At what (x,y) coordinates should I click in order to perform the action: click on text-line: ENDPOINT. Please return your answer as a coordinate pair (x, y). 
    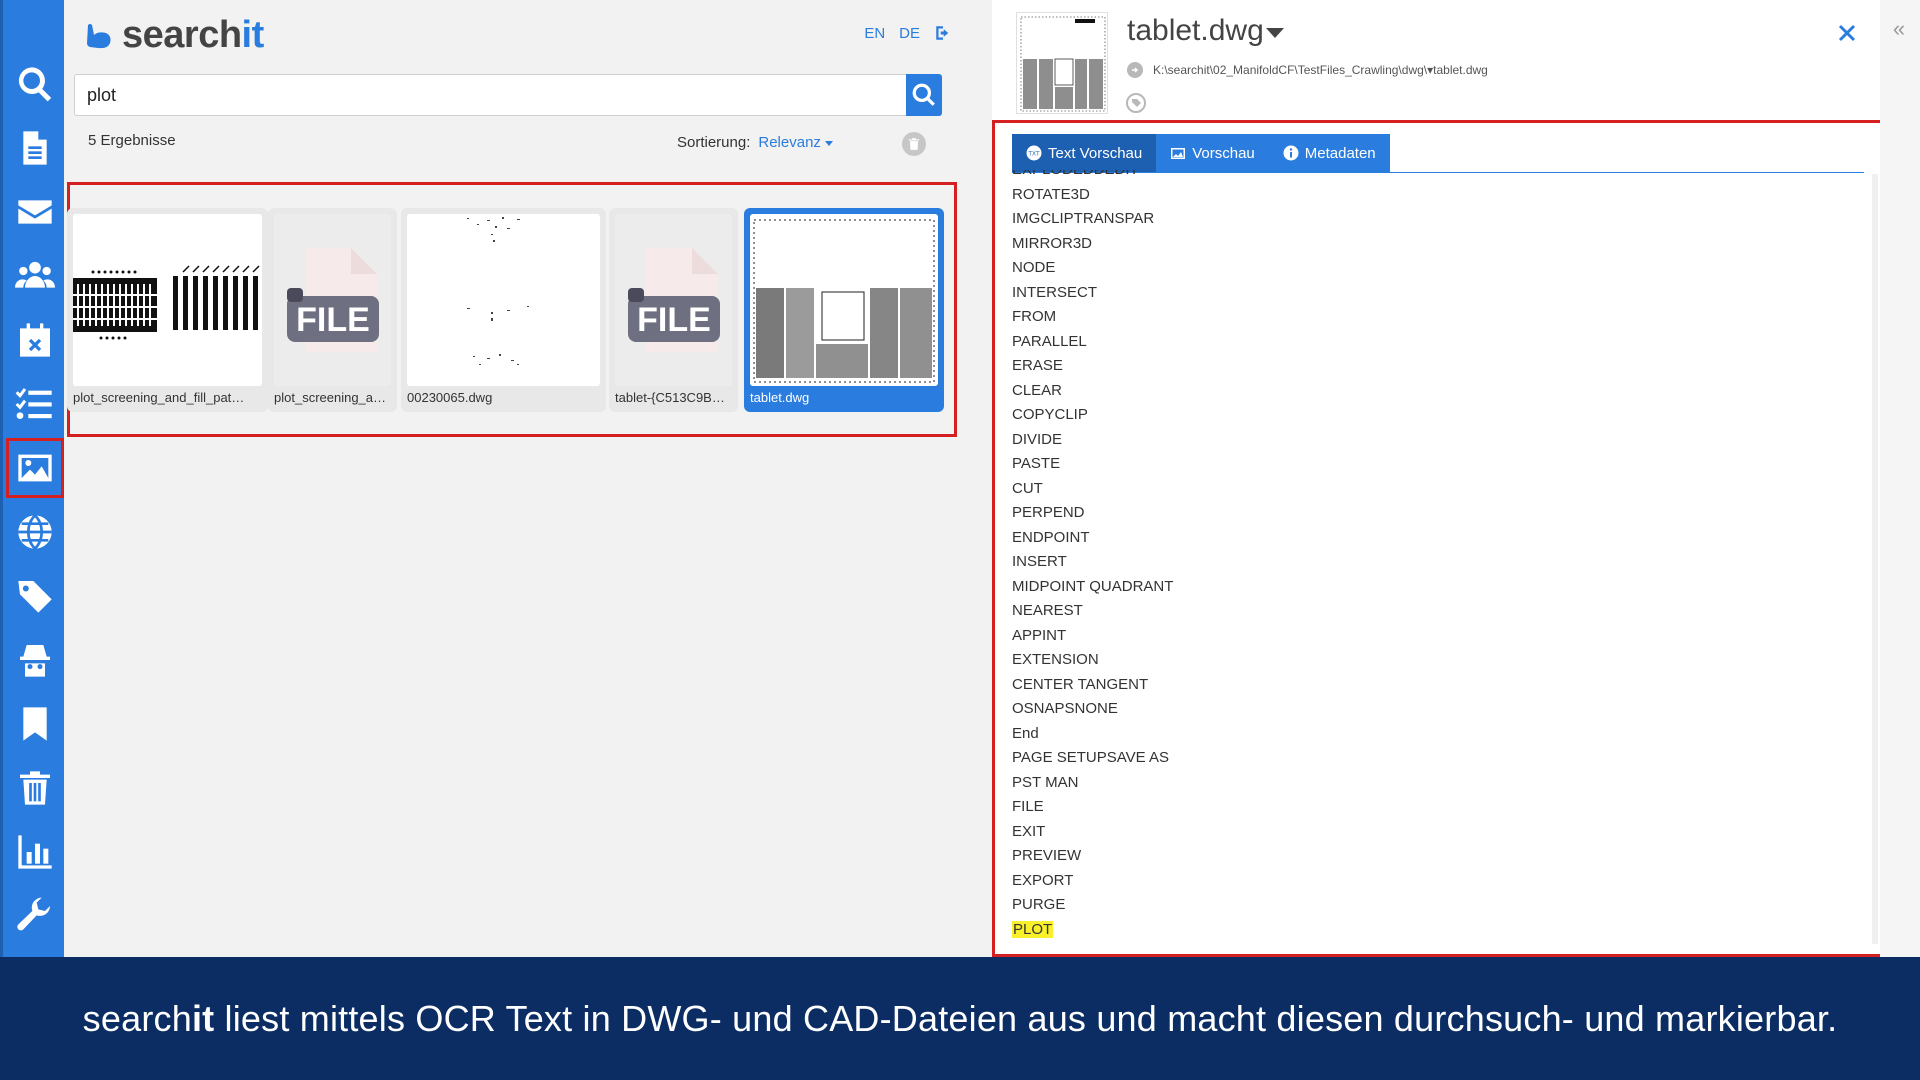
    Looking at the image, I should click on (1051, 537).